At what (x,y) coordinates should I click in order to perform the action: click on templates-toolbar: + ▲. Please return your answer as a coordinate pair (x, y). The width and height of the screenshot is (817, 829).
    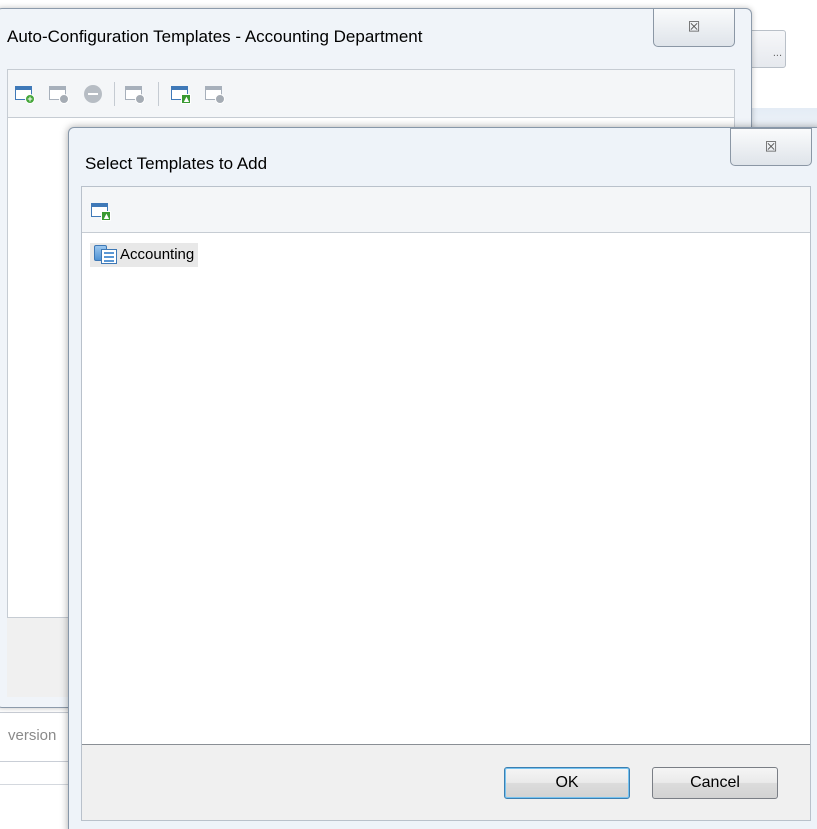
    Looking at the image, I should click on (371, 93).